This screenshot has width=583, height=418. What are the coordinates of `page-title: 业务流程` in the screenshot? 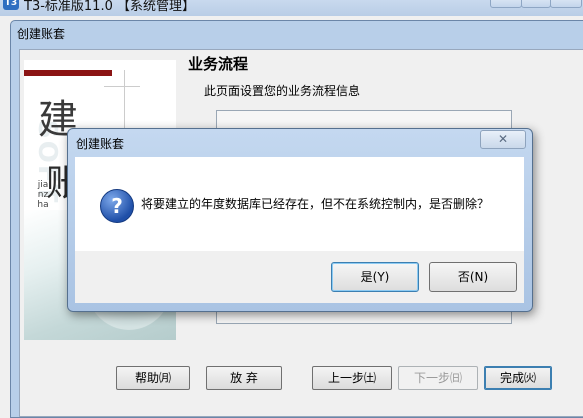 It's located at (218, 64).